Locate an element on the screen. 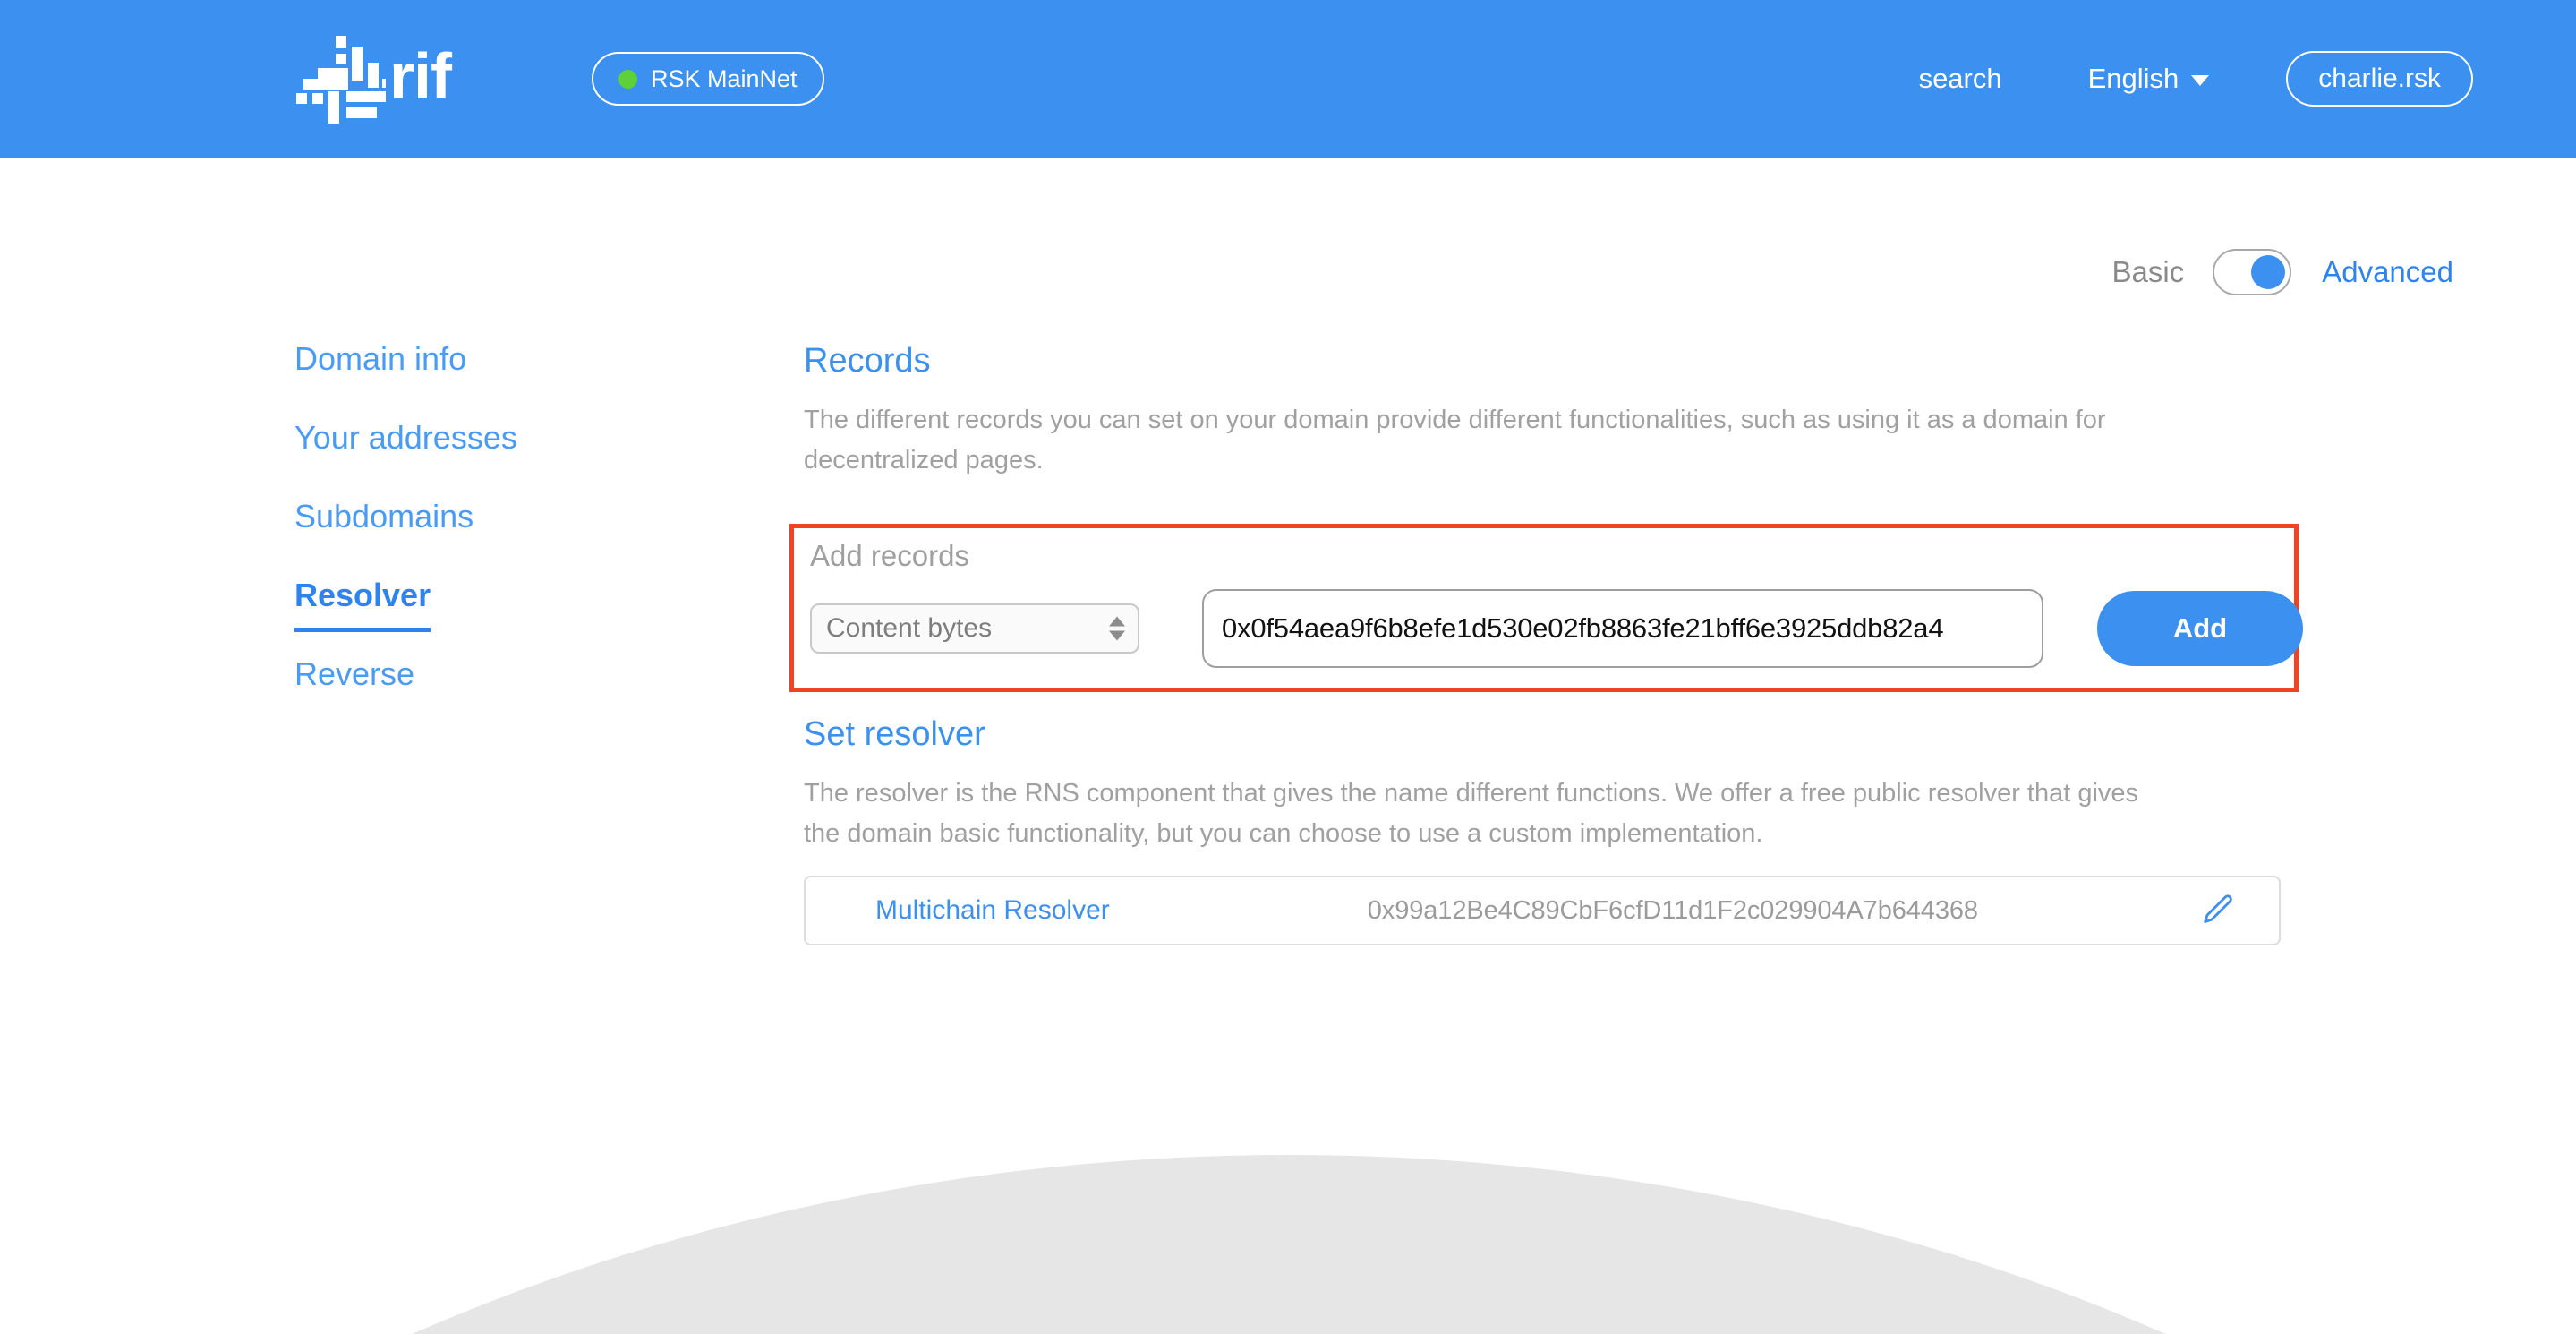 This screenshot has height=1334, width=2576. sidebar-row: Your addresses is located at coordinates (482, 461).